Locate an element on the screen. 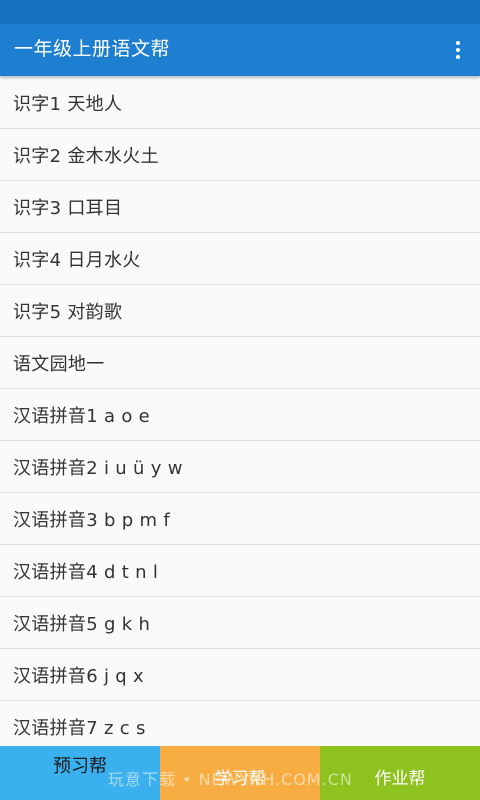 This screenshot has height=800, width=480. lesson-item: 汉语拼音5 g k h is located at coordinates (240, 623).